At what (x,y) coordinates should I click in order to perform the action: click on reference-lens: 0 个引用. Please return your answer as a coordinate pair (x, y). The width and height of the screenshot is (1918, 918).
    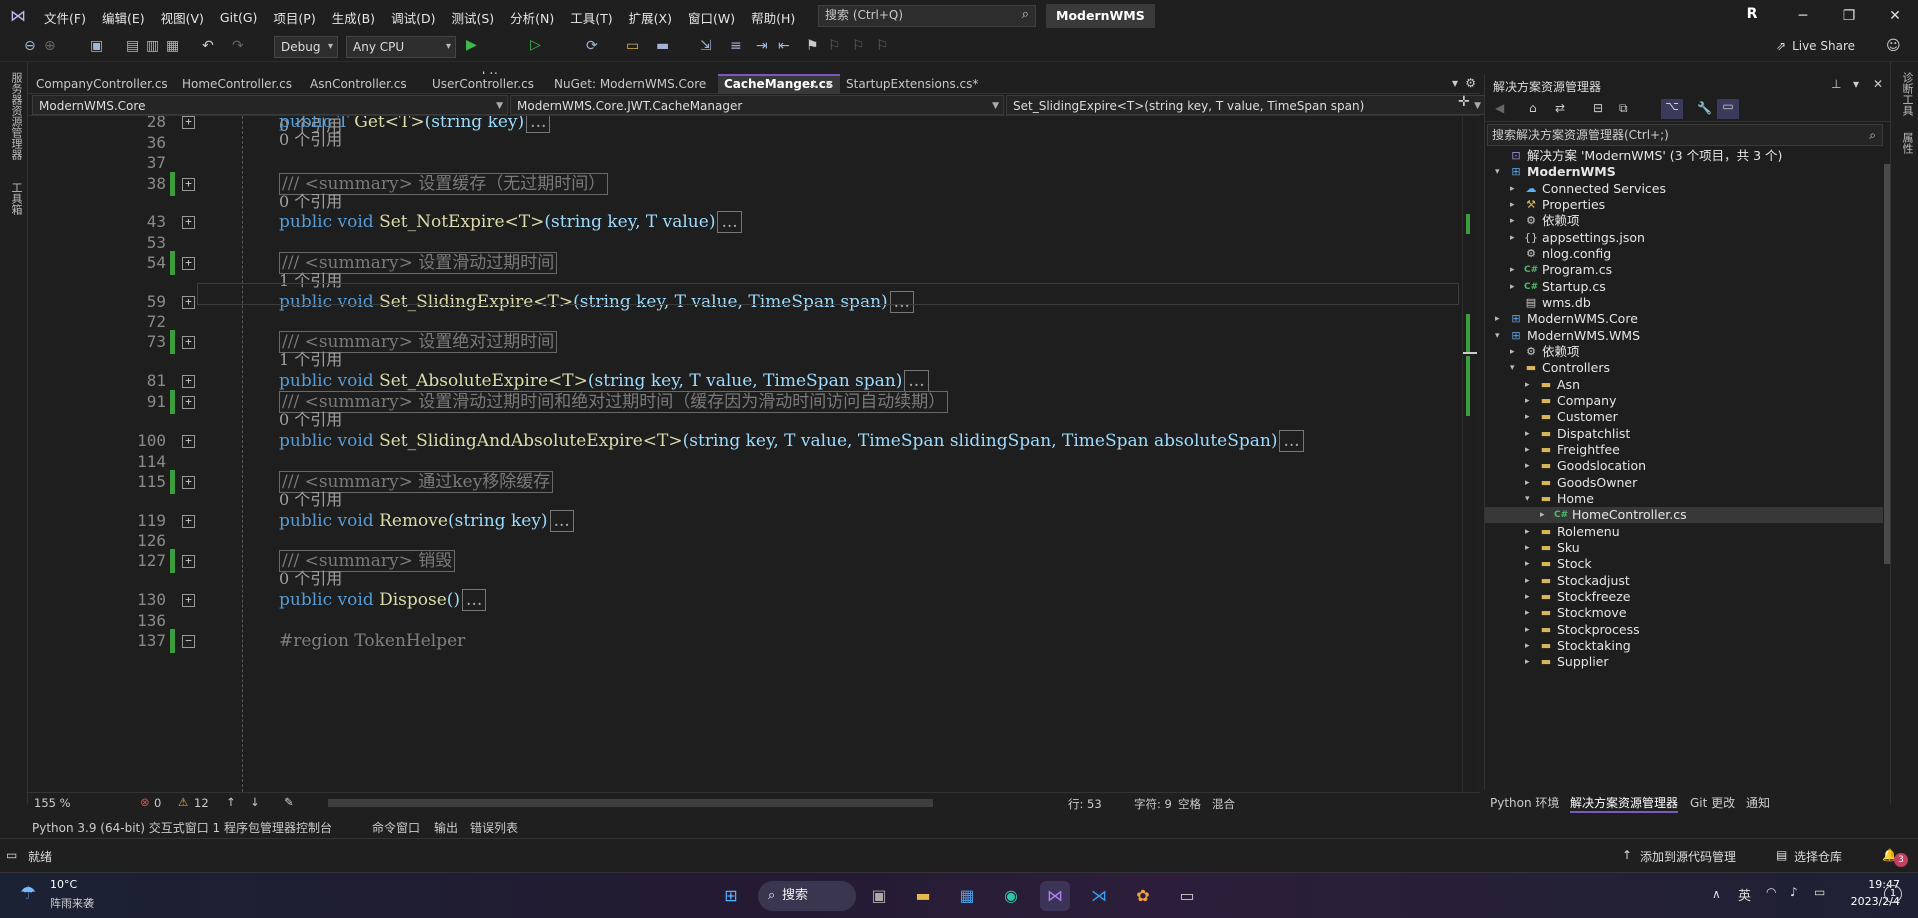
    Looking at the image, I should click on (310, 420).